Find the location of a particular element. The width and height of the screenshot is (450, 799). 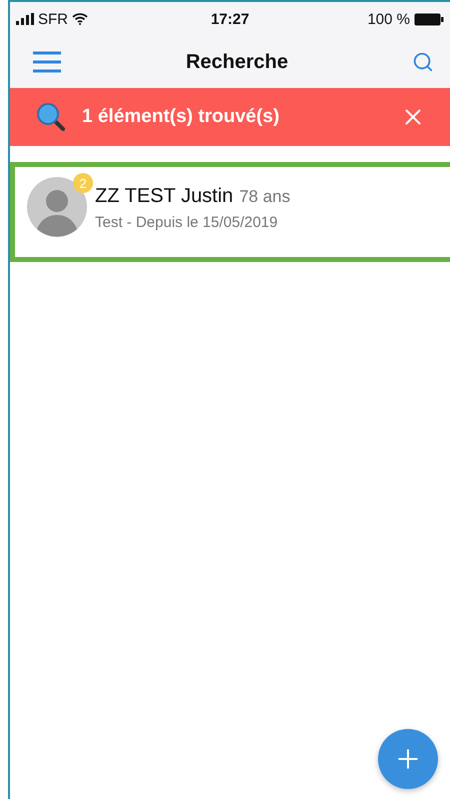

carrier-name: SFR is located at coordinates (53, 19).